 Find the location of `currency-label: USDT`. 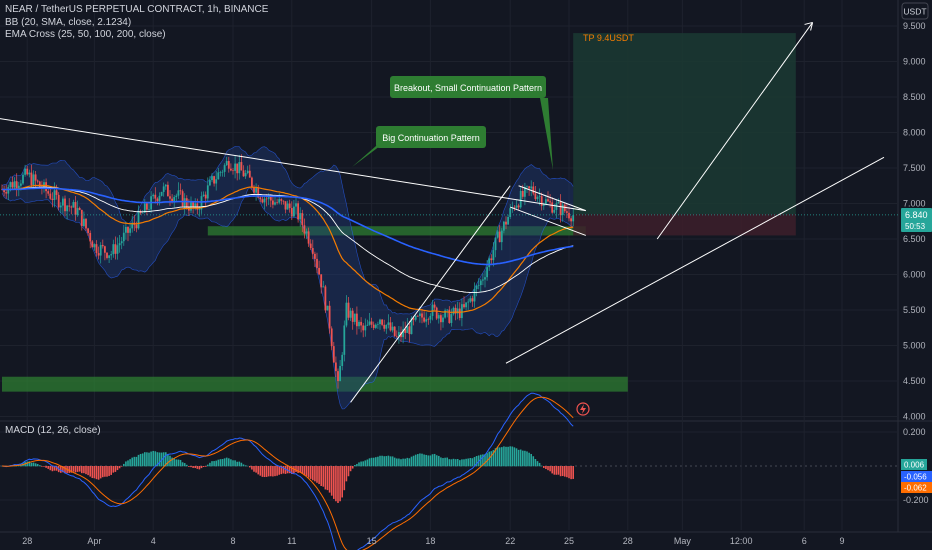

currency-label: USDT is located at coordinates (914, 12).